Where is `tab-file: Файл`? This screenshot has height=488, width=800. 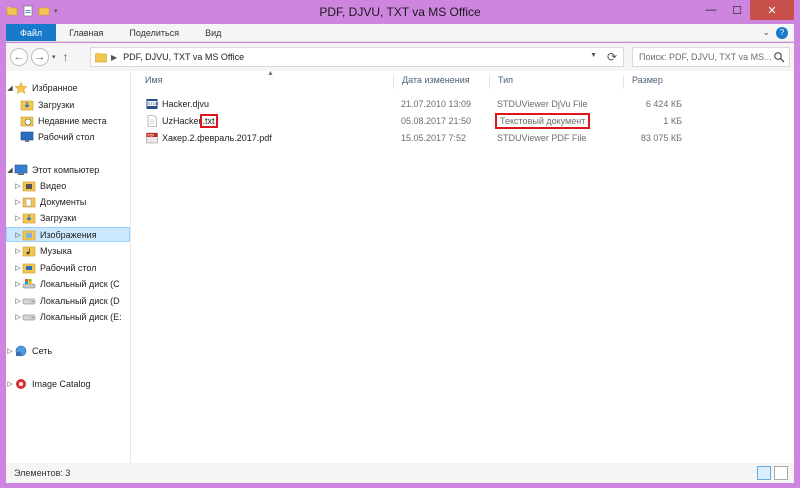
tab-file: Файл is located at coordinates (31, 32).